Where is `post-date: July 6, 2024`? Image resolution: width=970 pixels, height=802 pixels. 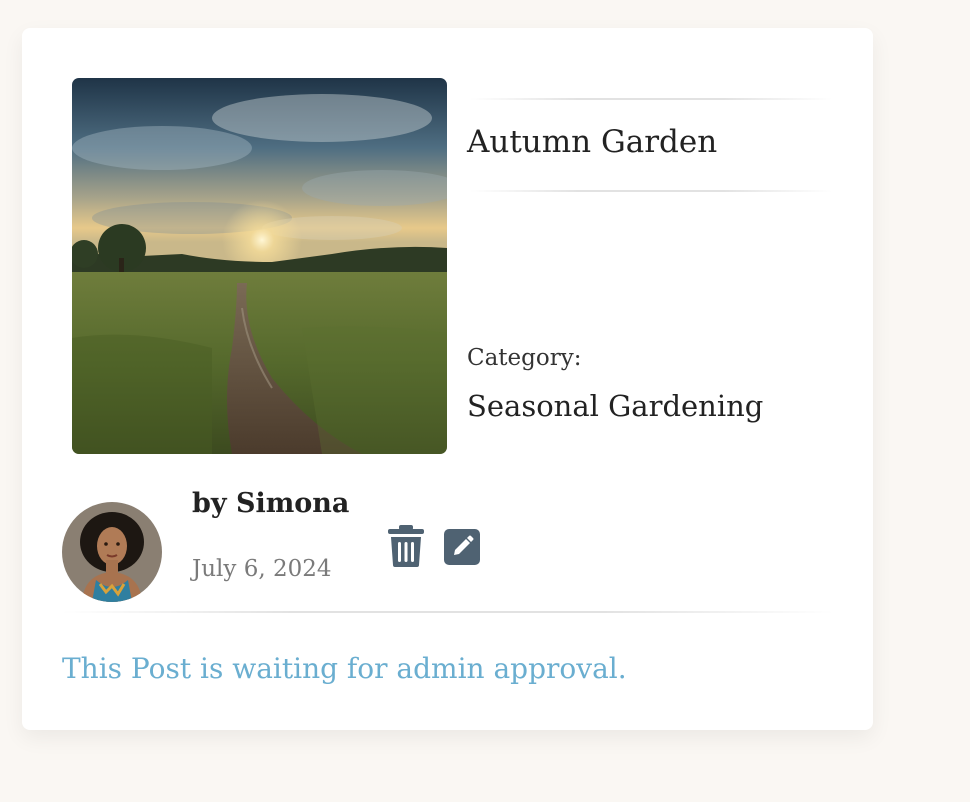 post-date: July 6, 2024 is located at coordinates (262, 569).